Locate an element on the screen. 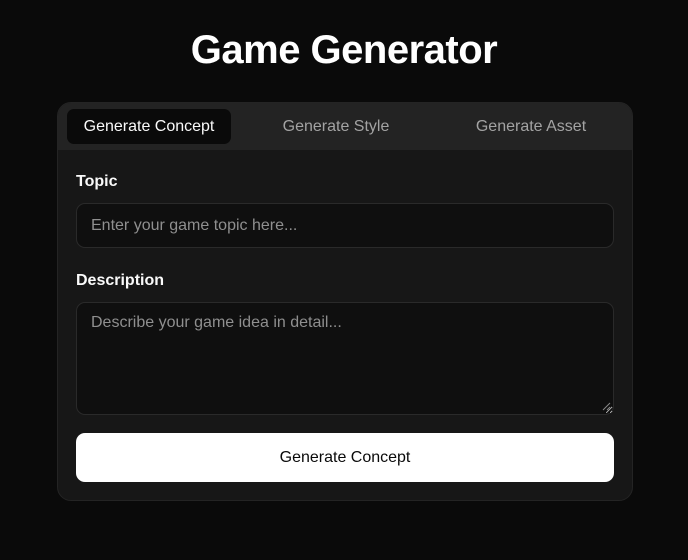 The width and height of the screenshot is (688, 560). description-label: Description is located at coordinates (120, 280).